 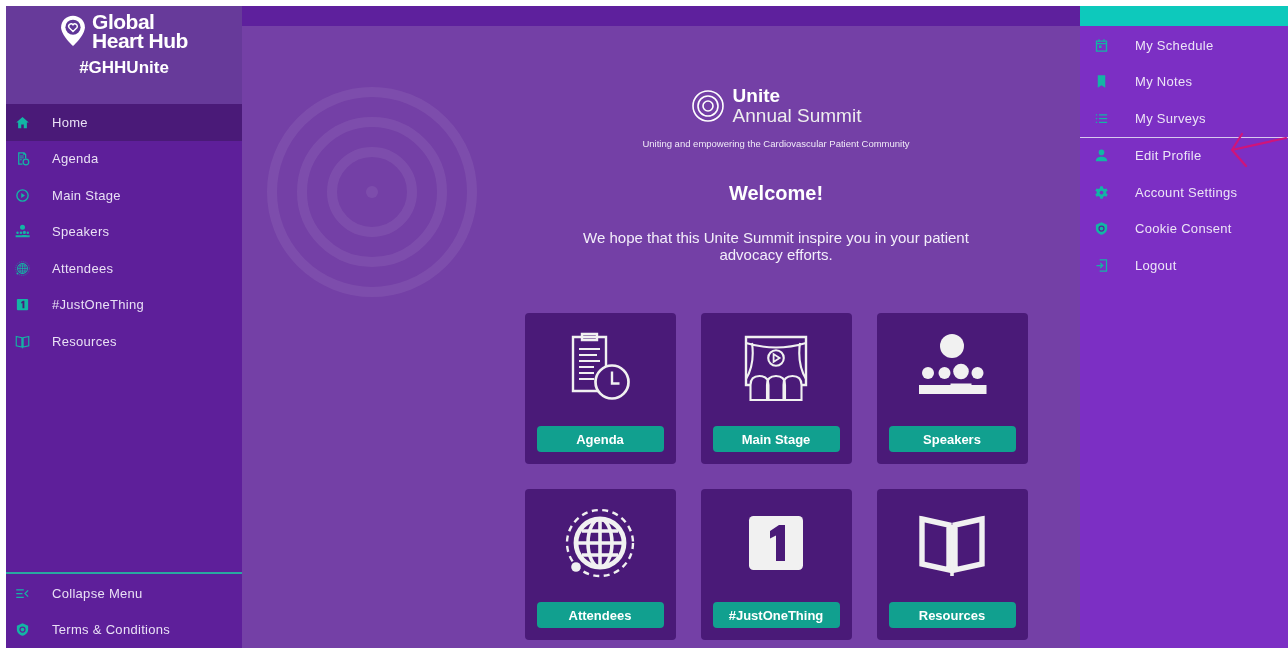 What do you see at coordinates (124, 629) in the screenshot?
I see `nav-item: Terms & Conditions` at bounding box center [124, 629].